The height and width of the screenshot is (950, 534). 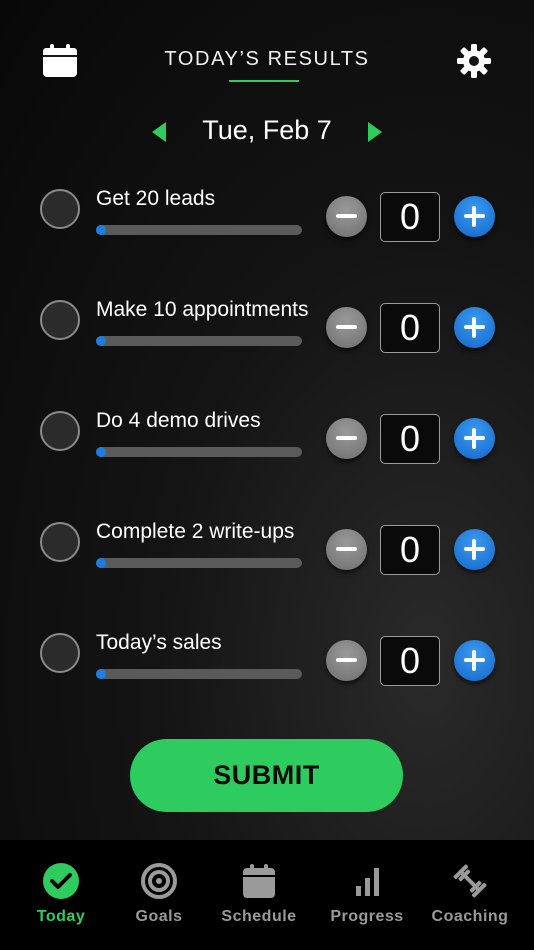 What do you see at coordinates (156, 198) in the screenshot?
I see `goal-label: Get 20 leads` at bounding box center [156, 198].